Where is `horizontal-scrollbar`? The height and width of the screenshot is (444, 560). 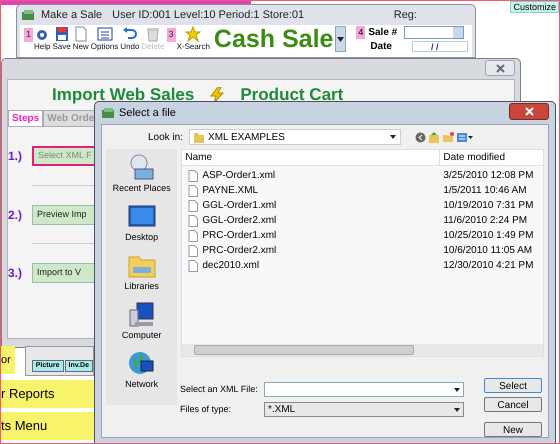
horizontal-scrollbar is located at coordinates (362, 350).